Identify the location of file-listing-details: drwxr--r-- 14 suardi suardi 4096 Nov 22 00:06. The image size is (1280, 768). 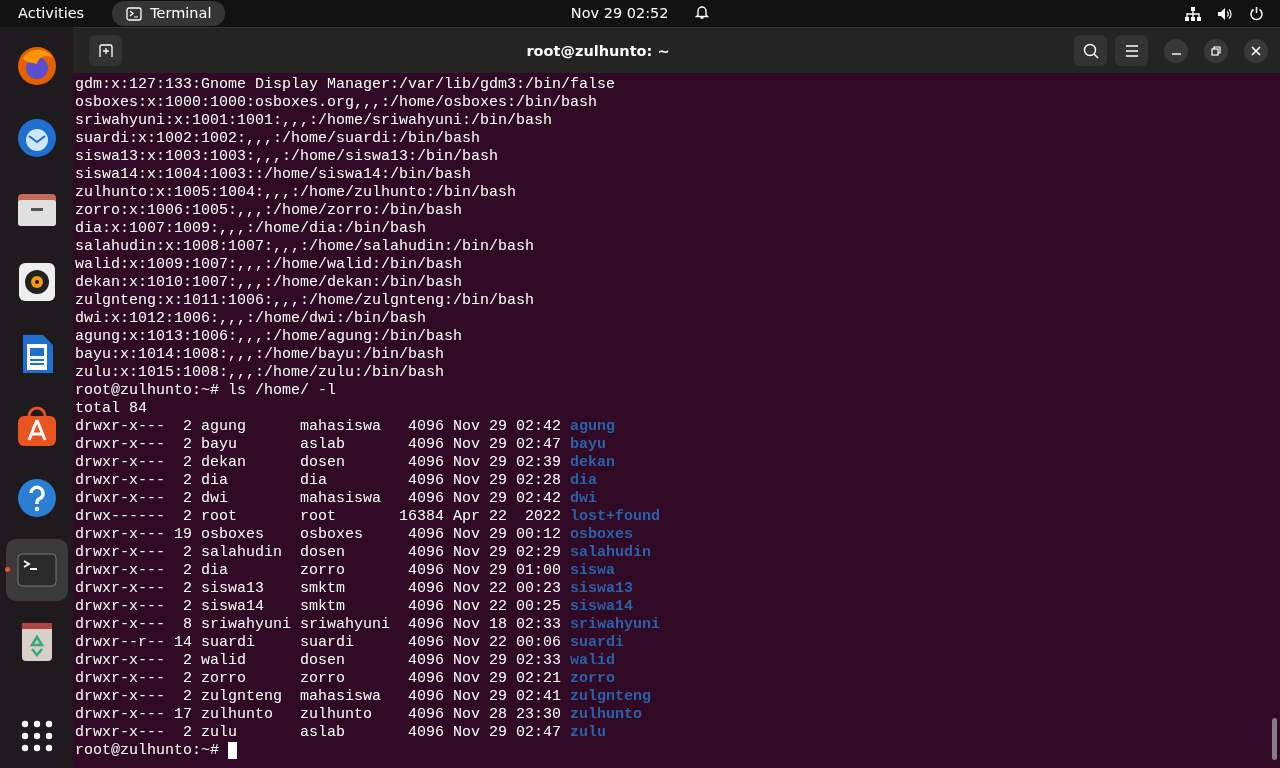
(318, 642).